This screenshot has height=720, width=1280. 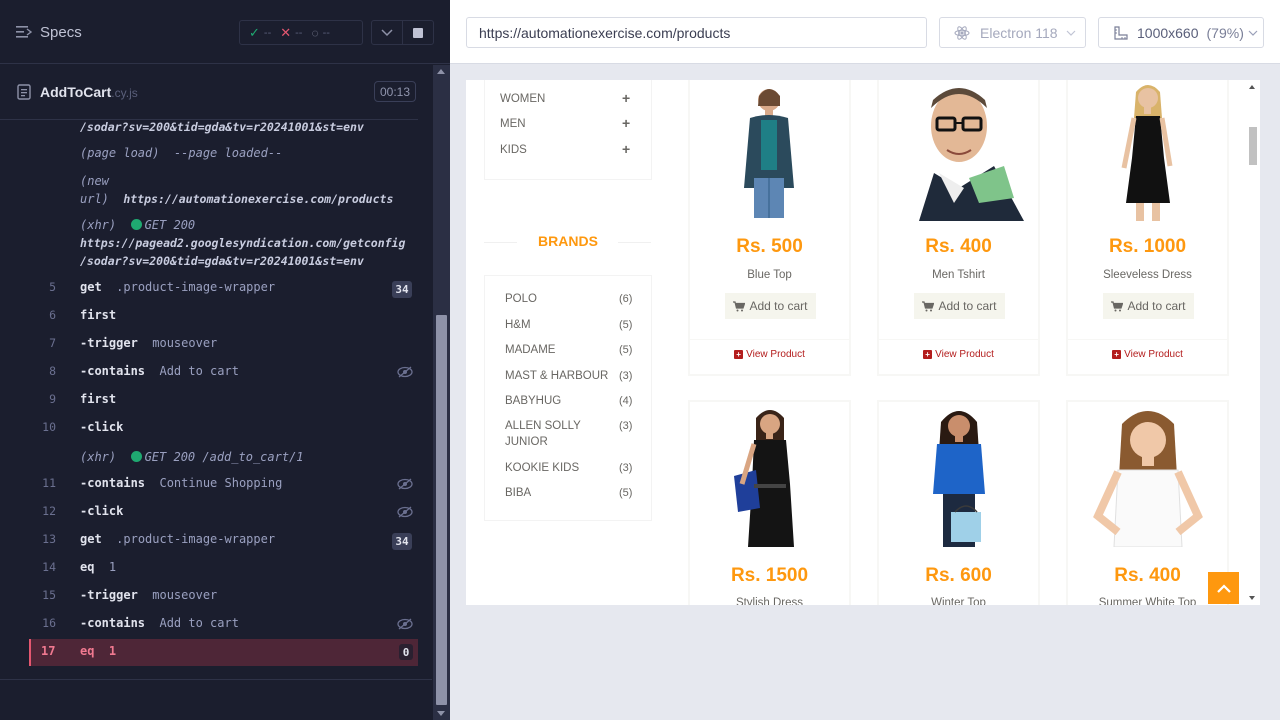 What do you see at coordinates (769, 601) in the screenshot?
I see `product-name: Stylish Dress` at bounding box center [769, 601].